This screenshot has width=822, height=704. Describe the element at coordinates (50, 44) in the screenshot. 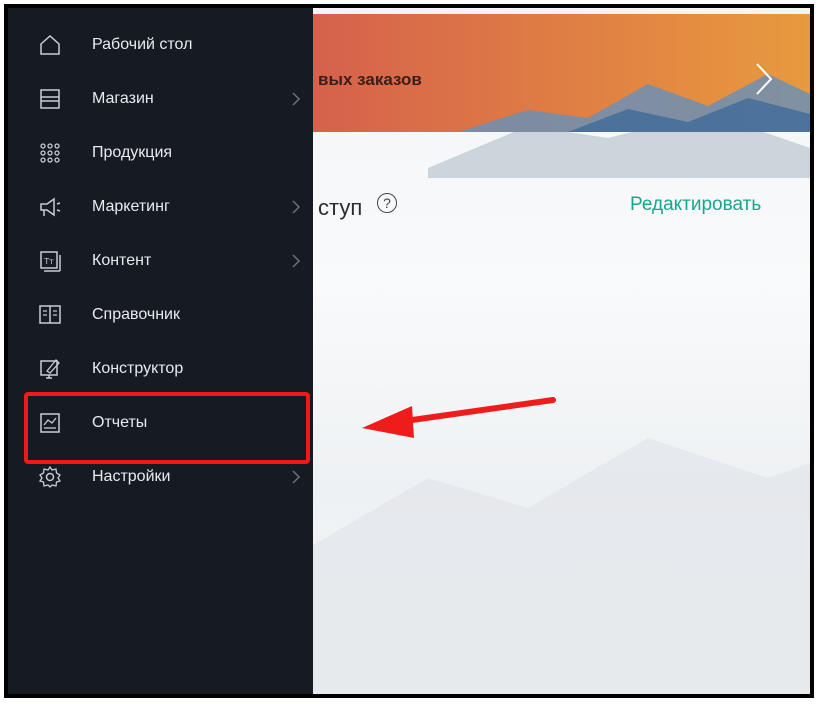

I see `home-icon` at that location.